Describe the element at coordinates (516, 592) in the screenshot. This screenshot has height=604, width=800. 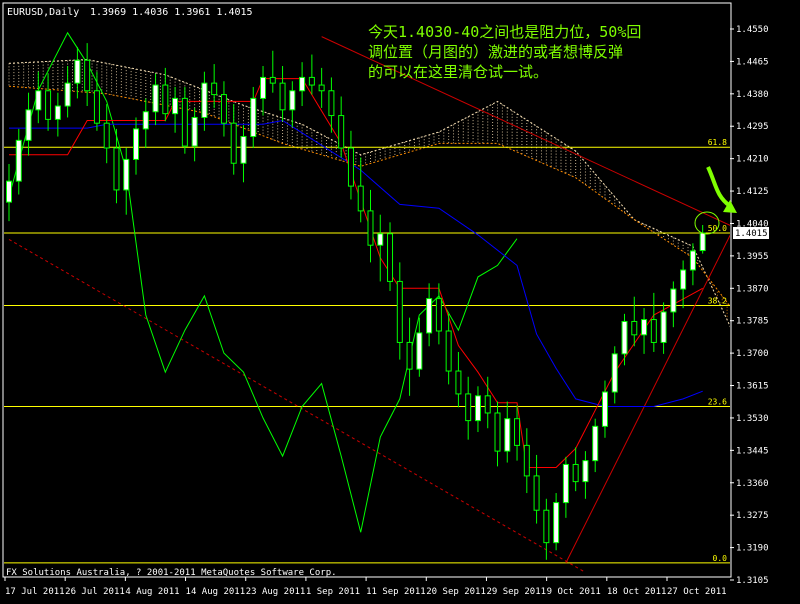
I see `x-tick-label: 29 Sep 2011` at that location.